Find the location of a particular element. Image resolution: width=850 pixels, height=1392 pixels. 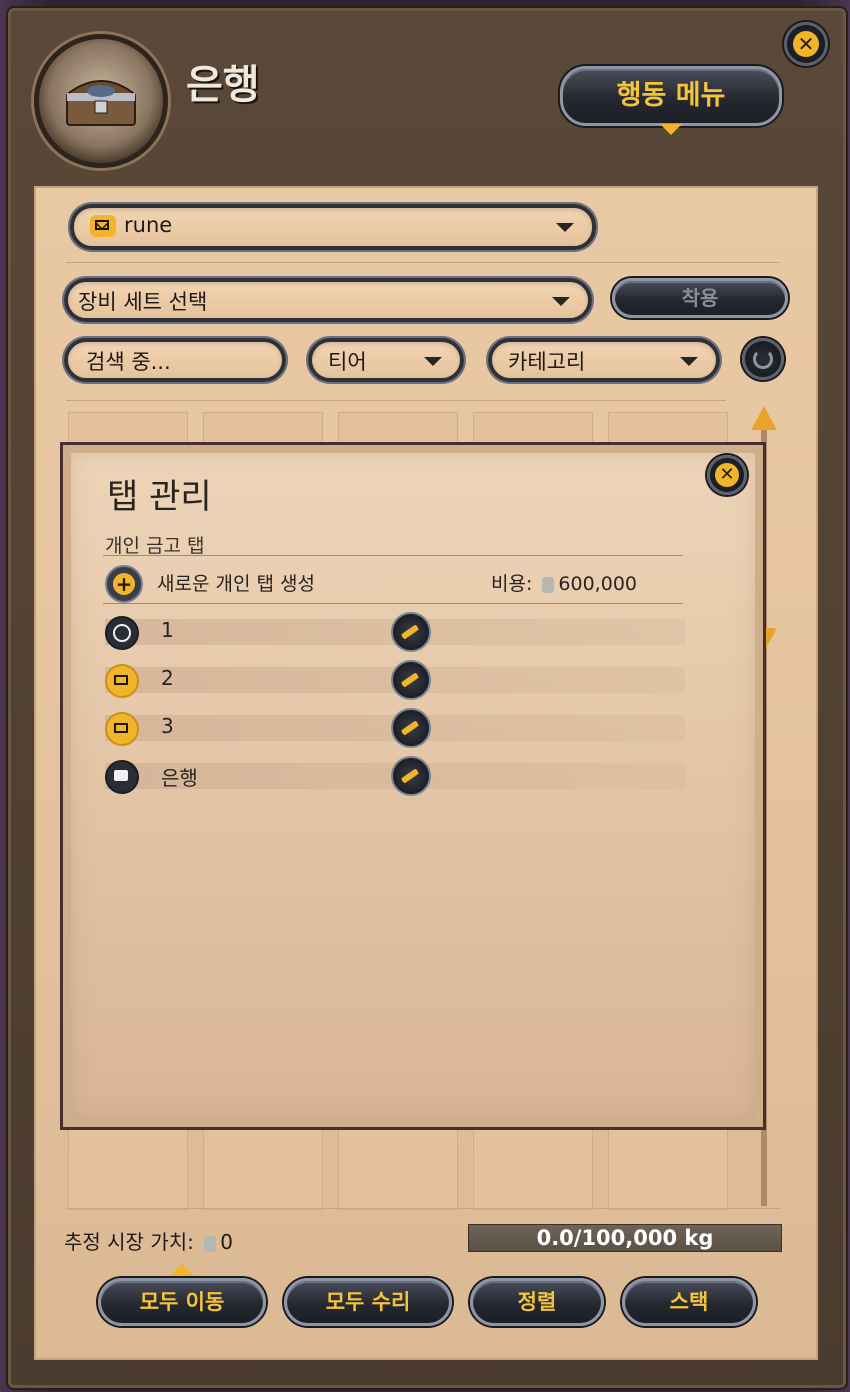

section-label: 개인 금고 탭 is located at coordinates (155, 546).